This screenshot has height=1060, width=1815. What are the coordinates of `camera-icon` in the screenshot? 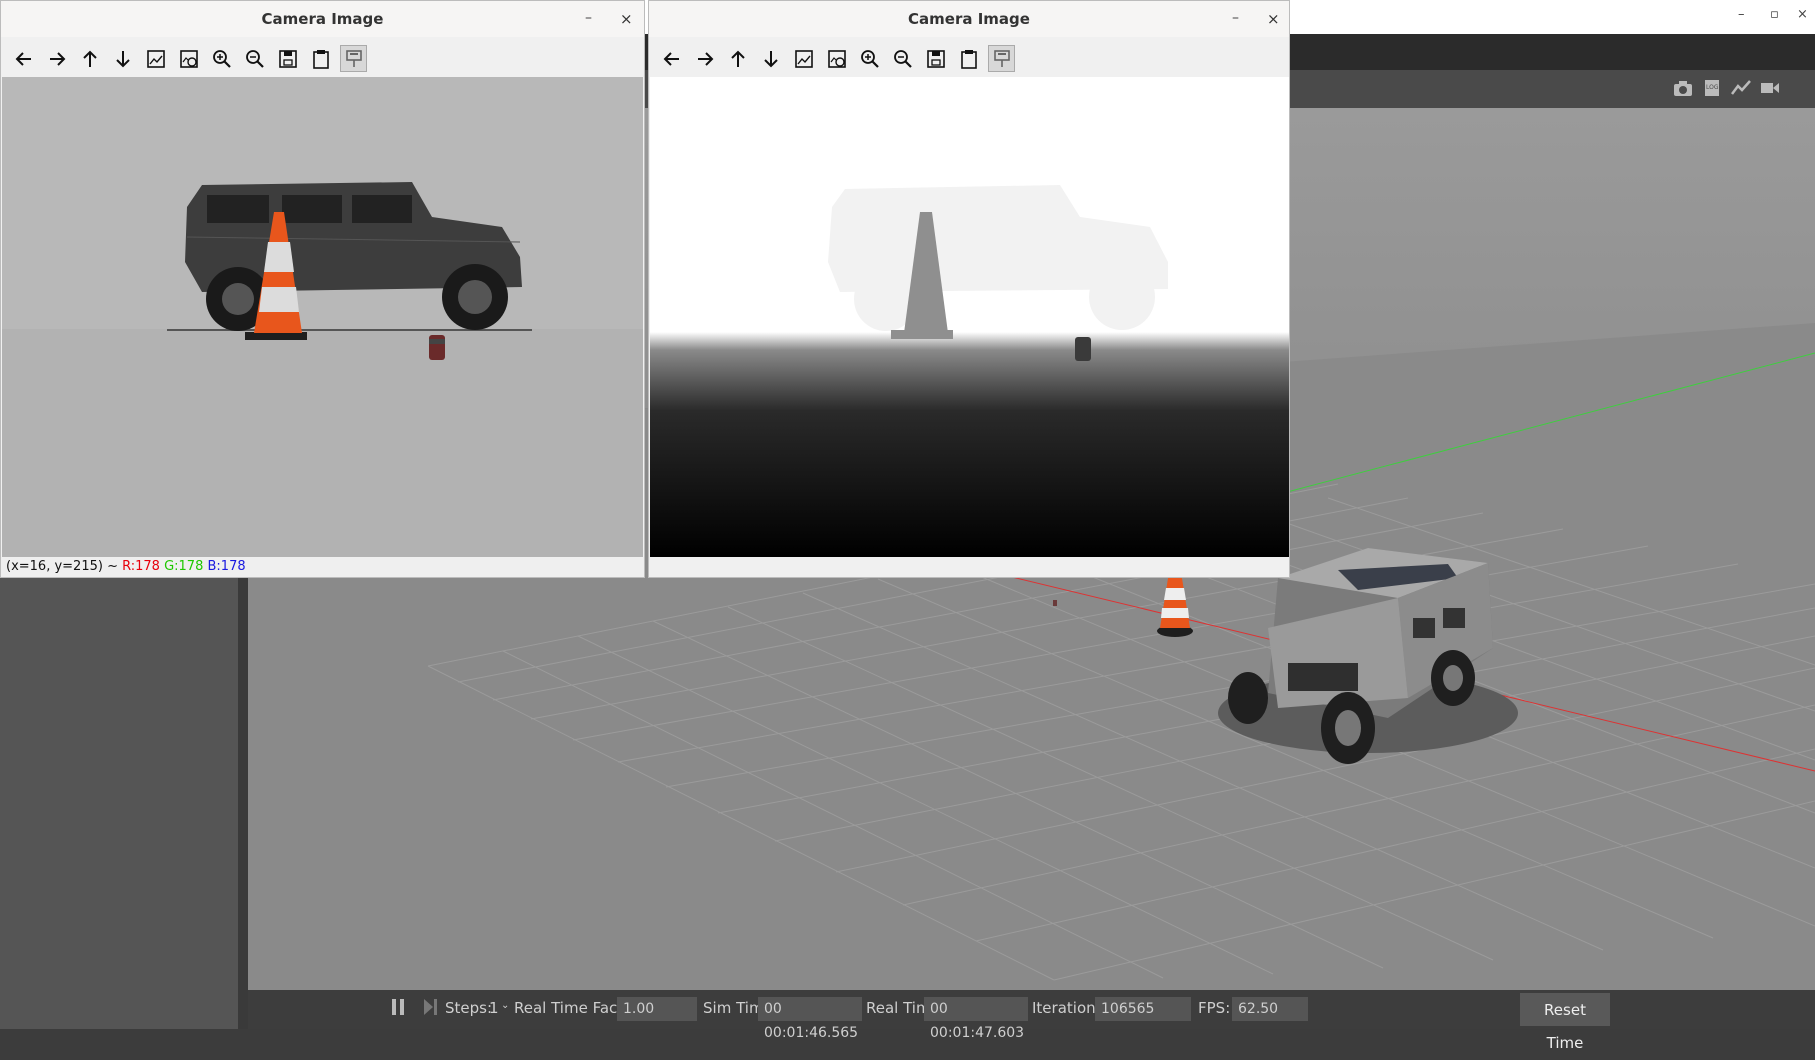 It's located at (1683, 88).